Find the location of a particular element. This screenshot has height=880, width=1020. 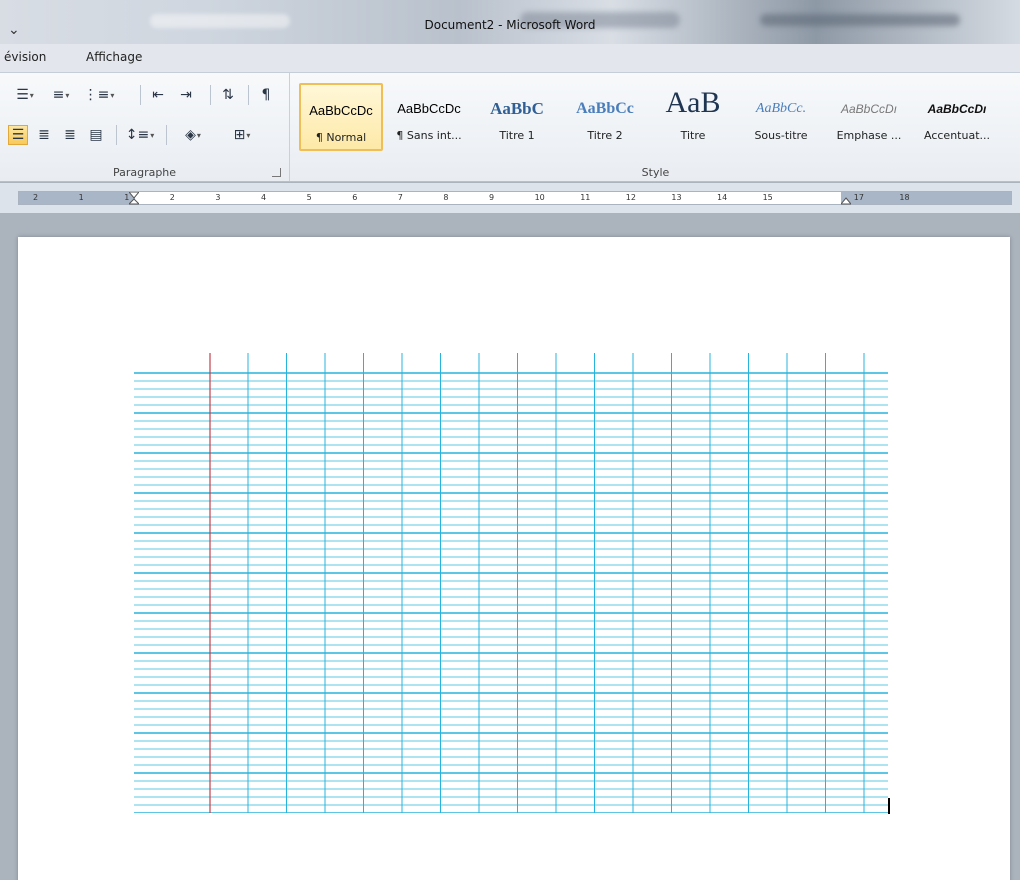

style-name: Titre 1 is located at coordinates (517, 135).